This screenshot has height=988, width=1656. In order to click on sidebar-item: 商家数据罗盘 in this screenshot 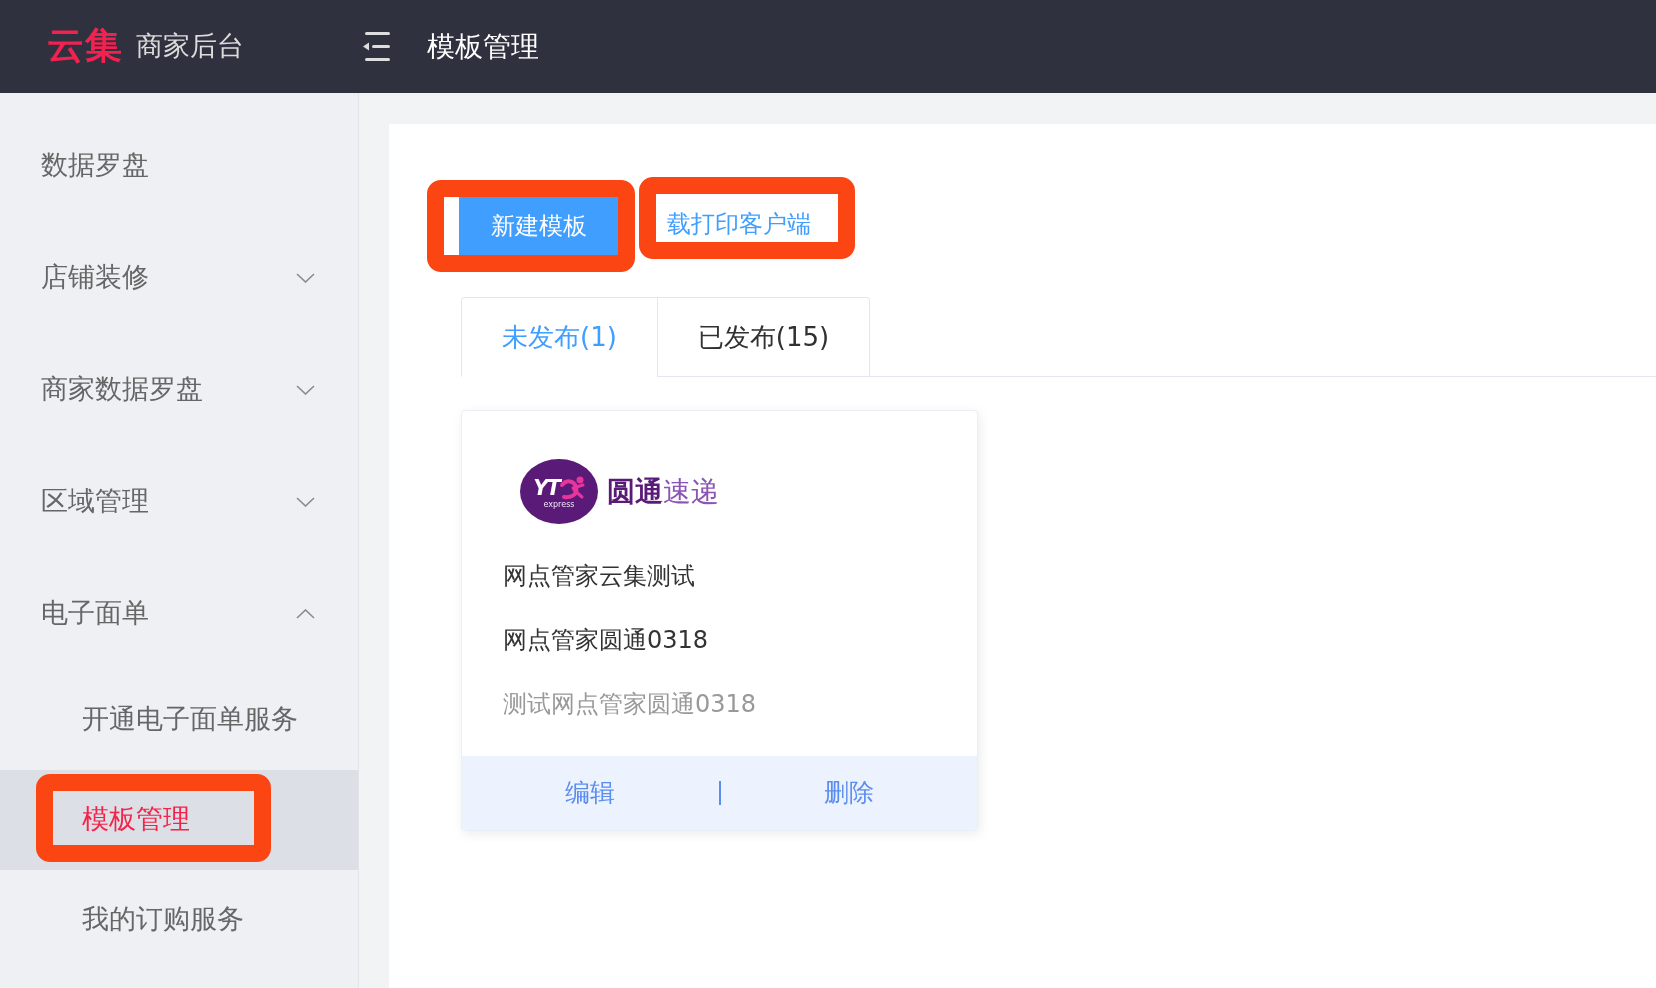, I will do `click(179, 390)`.